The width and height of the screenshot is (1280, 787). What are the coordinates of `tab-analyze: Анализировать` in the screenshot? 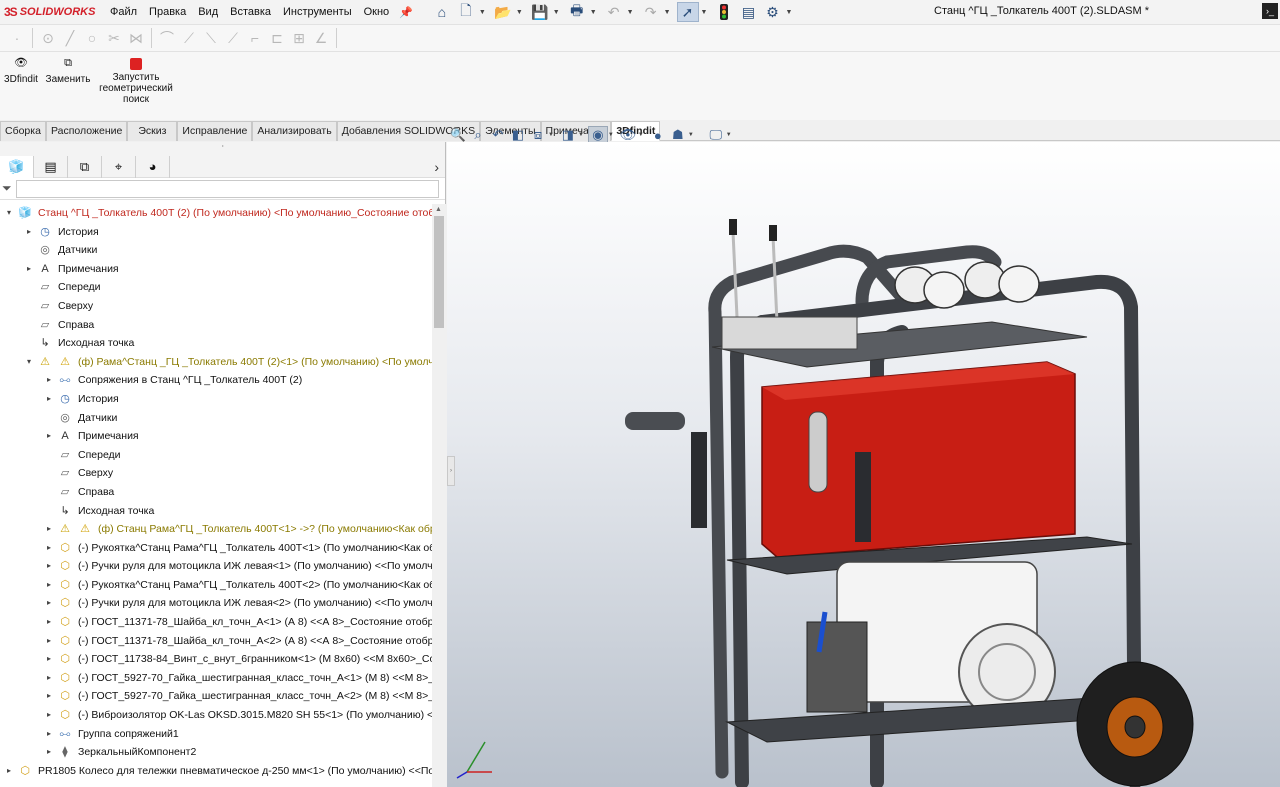 It's located at (294, 131).